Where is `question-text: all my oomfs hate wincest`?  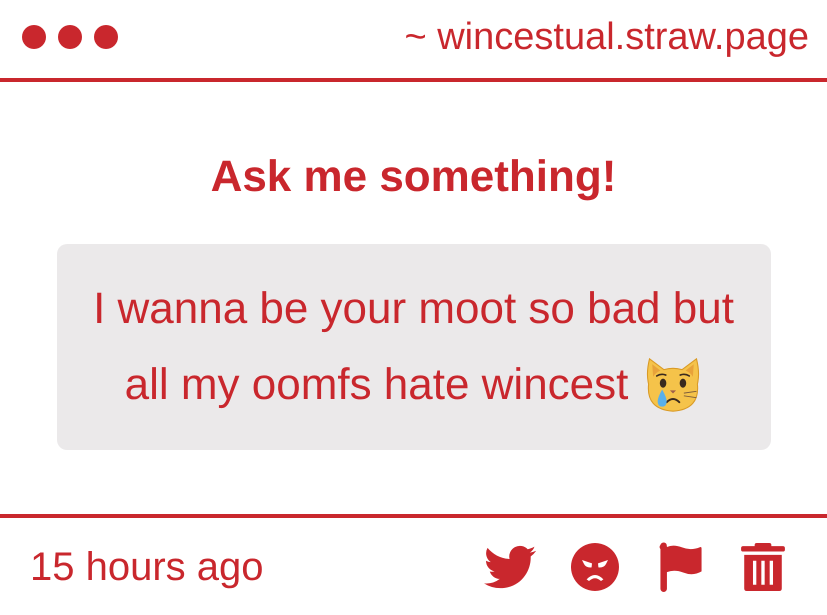 question-text: all my oomfs hate wincest is located at coordinates (376, 385).